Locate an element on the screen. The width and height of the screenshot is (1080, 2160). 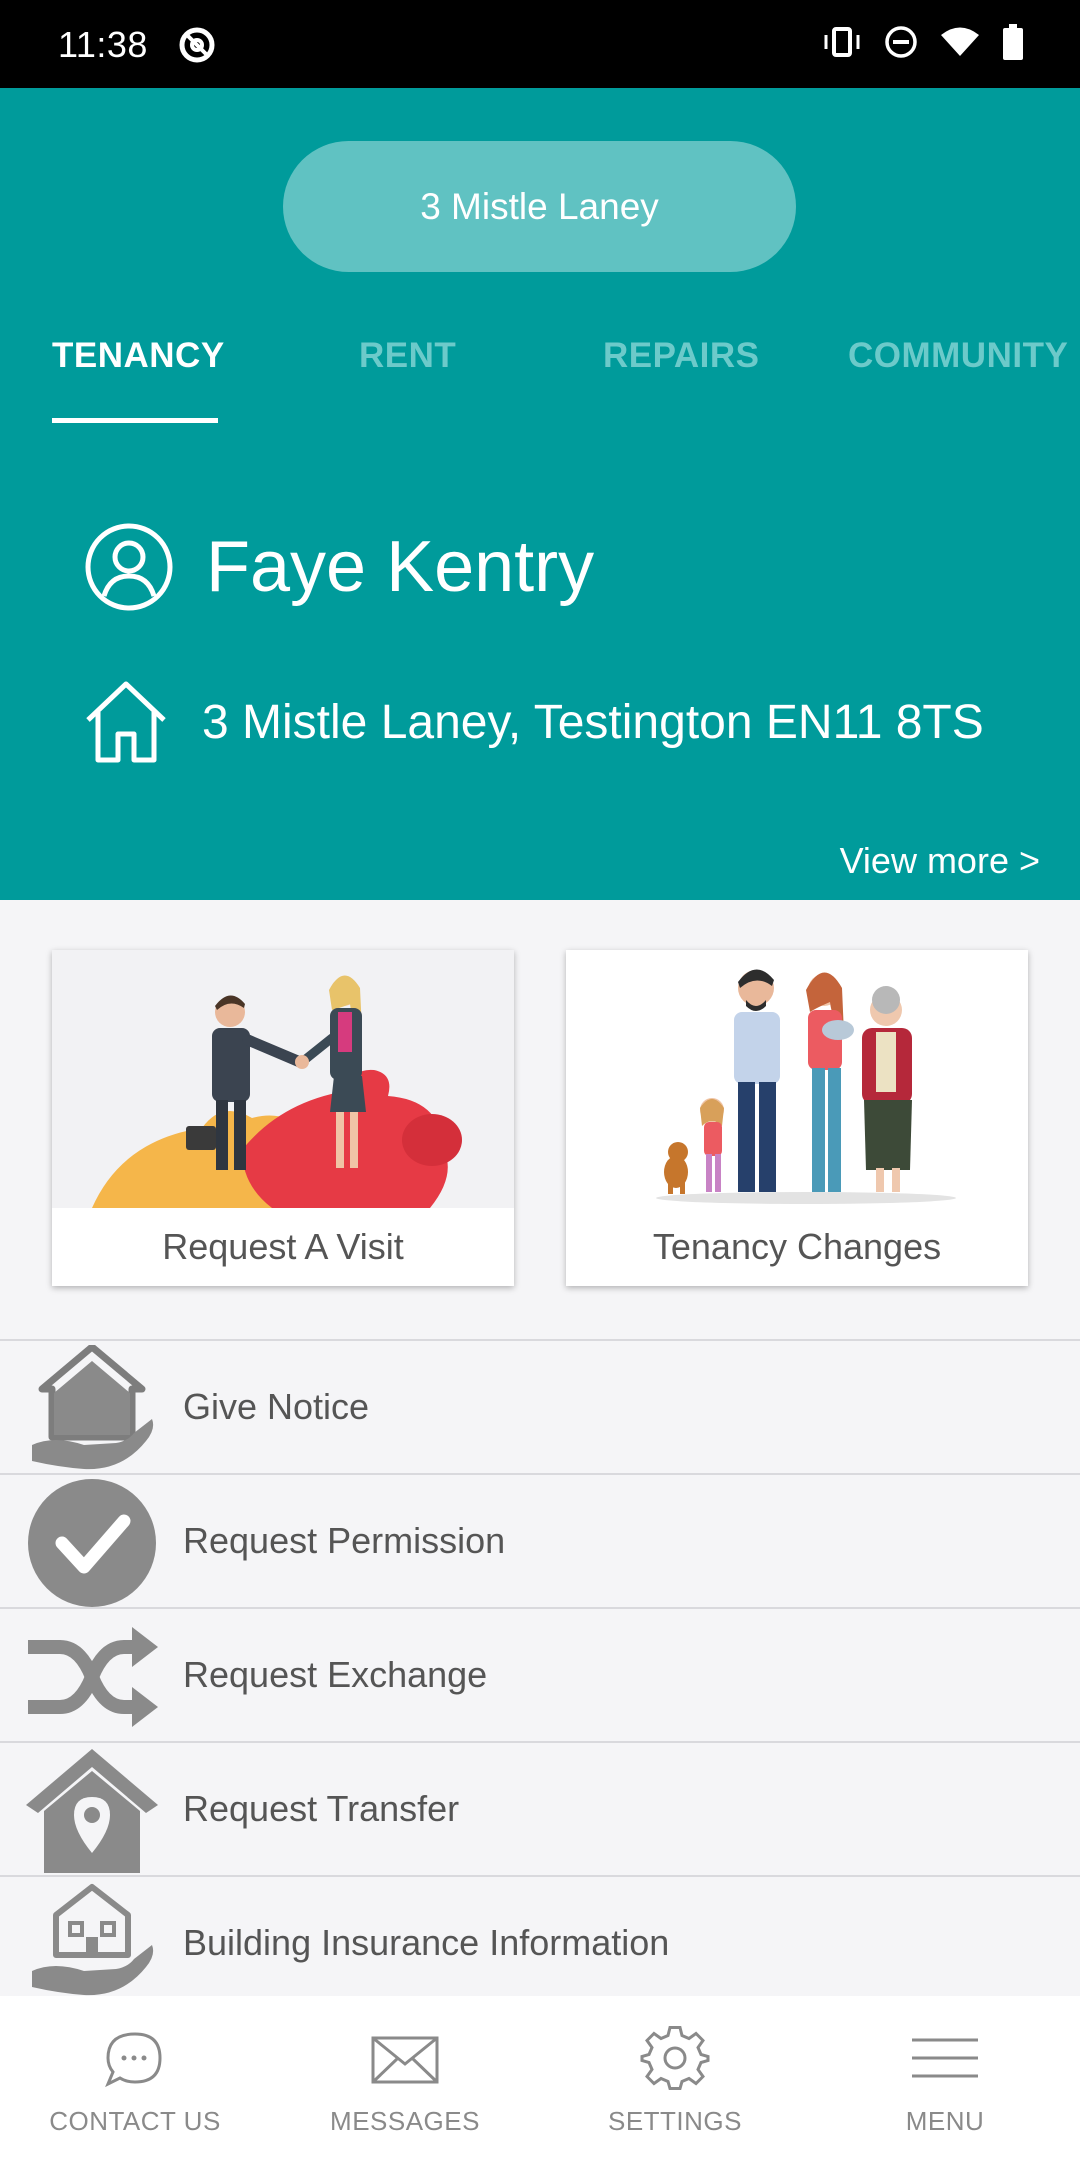
nav-contact-us-label: CONTACT US is located at coordinates (135, 2121).